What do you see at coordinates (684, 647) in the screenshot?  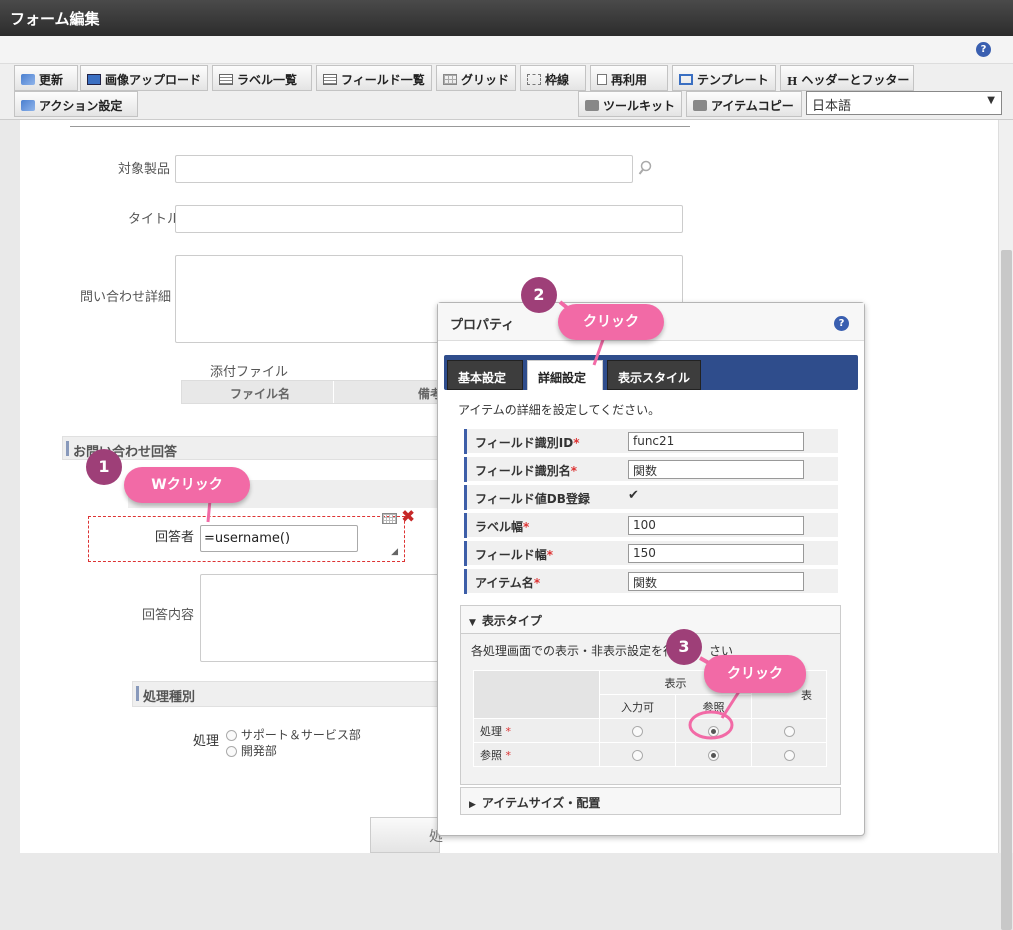 I see `annotation-number-3: 3` at bounding box center [684, 647].